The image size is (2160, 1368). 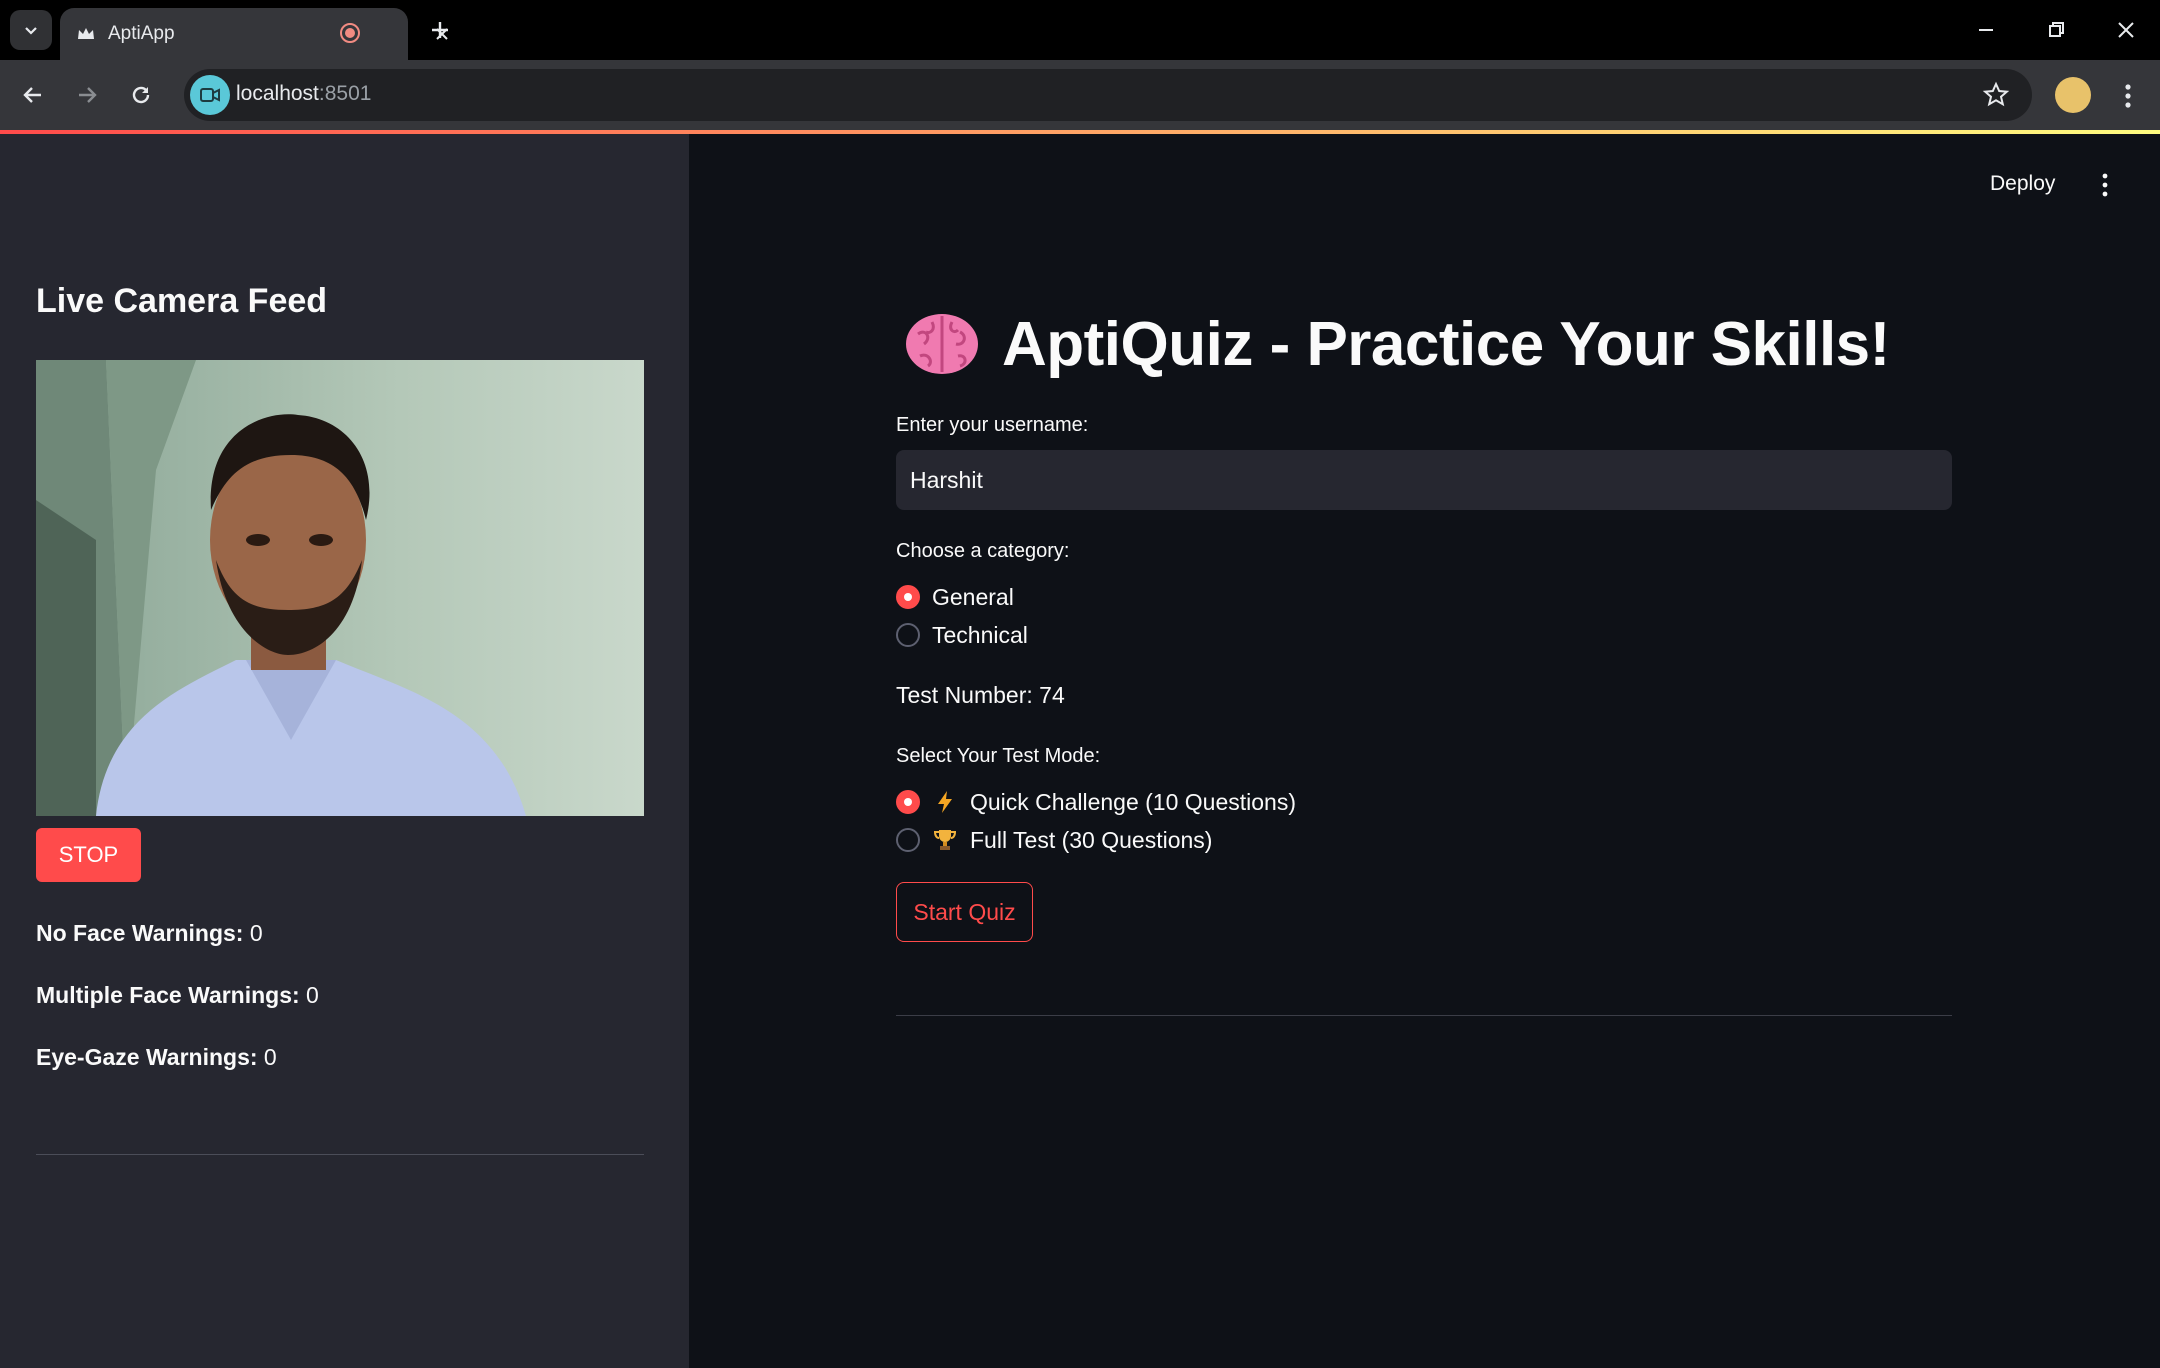 I want to click on reload-button, so click(x=141, y=95).